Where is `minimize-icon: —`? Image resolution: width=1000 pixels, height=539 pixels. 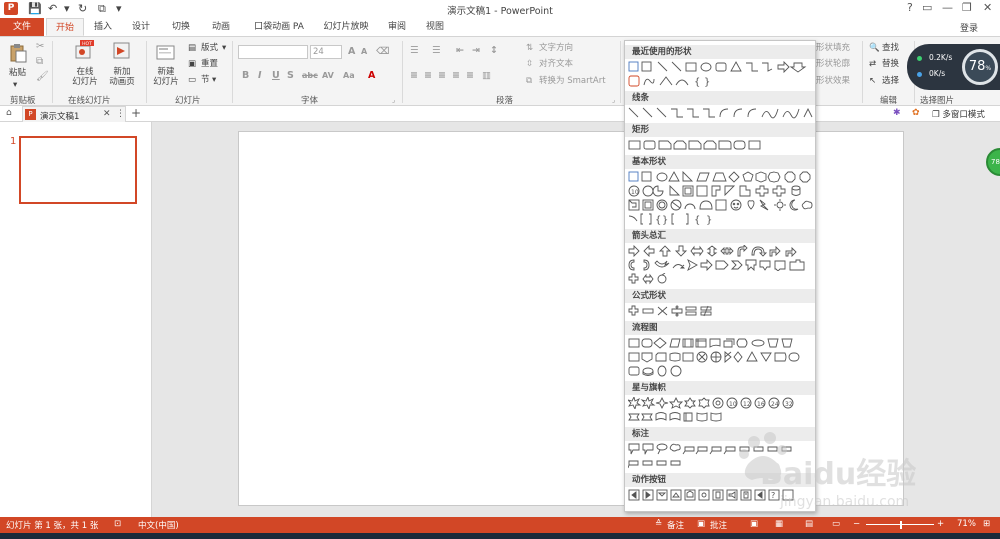 minimize-icon: — is located at coordinates (947, 7).